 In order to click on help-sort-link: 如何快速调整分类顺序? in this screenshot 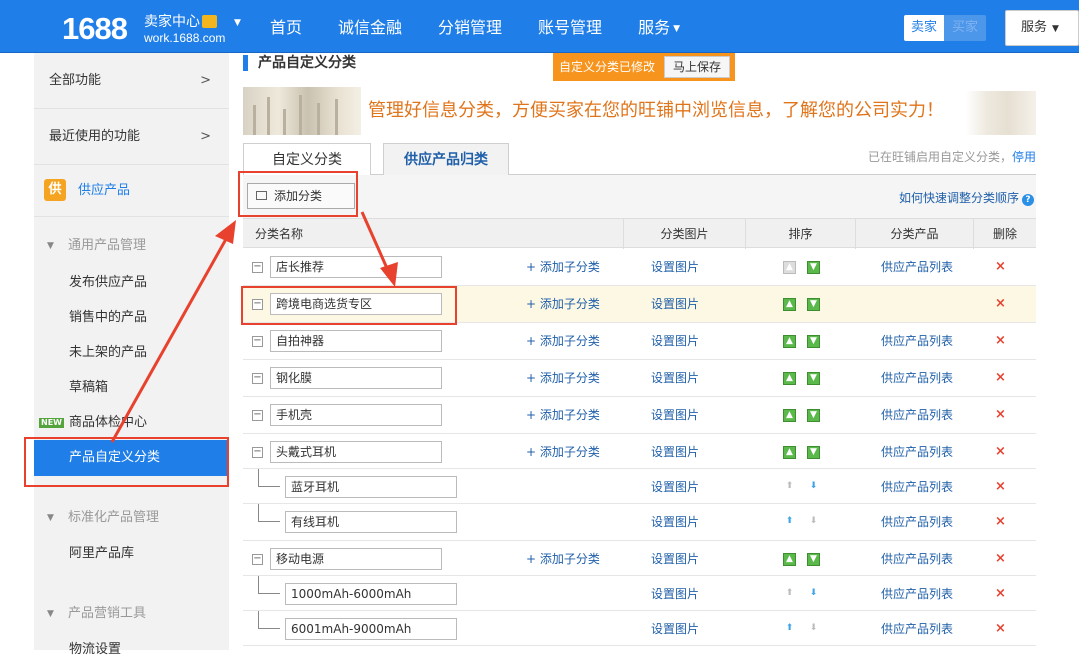, I will do `click(966, 197)`.